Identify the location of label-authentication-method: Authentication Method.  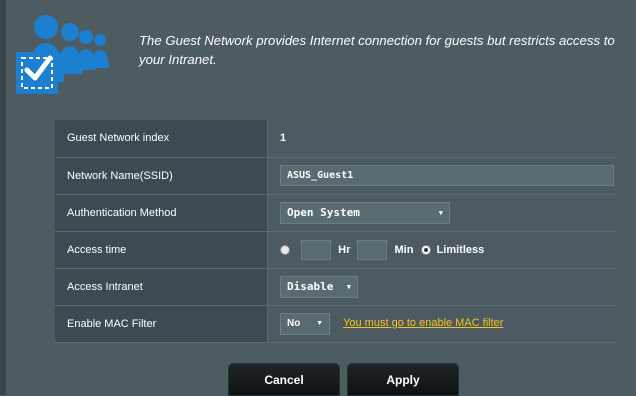
(161, 213).